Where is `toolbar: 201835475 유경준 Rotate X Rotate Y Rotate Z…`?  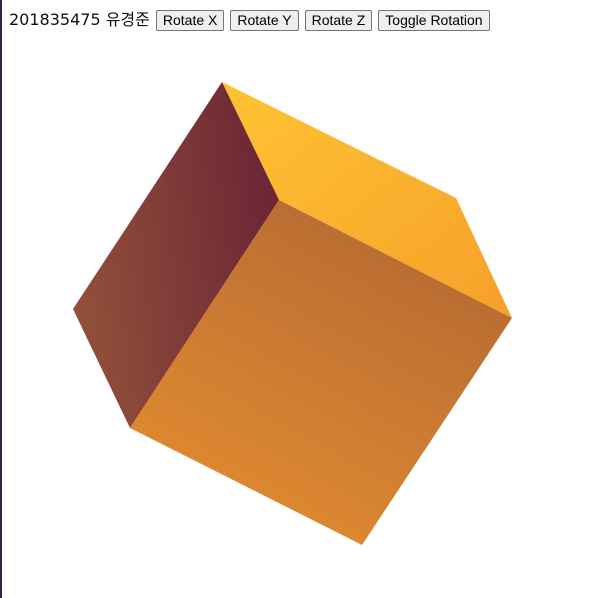 toolbar: 201835475 유경준 Rotate X Rotate Y Rotate Z… is located at coordinates (252, 20).